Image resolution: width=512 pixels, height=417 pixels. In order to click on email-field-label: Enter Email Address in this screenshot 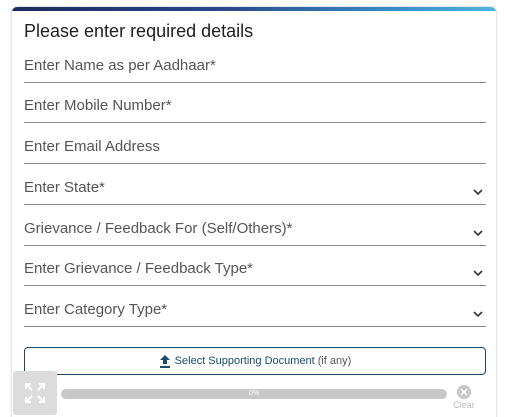, I will do `click(92, 146)`.